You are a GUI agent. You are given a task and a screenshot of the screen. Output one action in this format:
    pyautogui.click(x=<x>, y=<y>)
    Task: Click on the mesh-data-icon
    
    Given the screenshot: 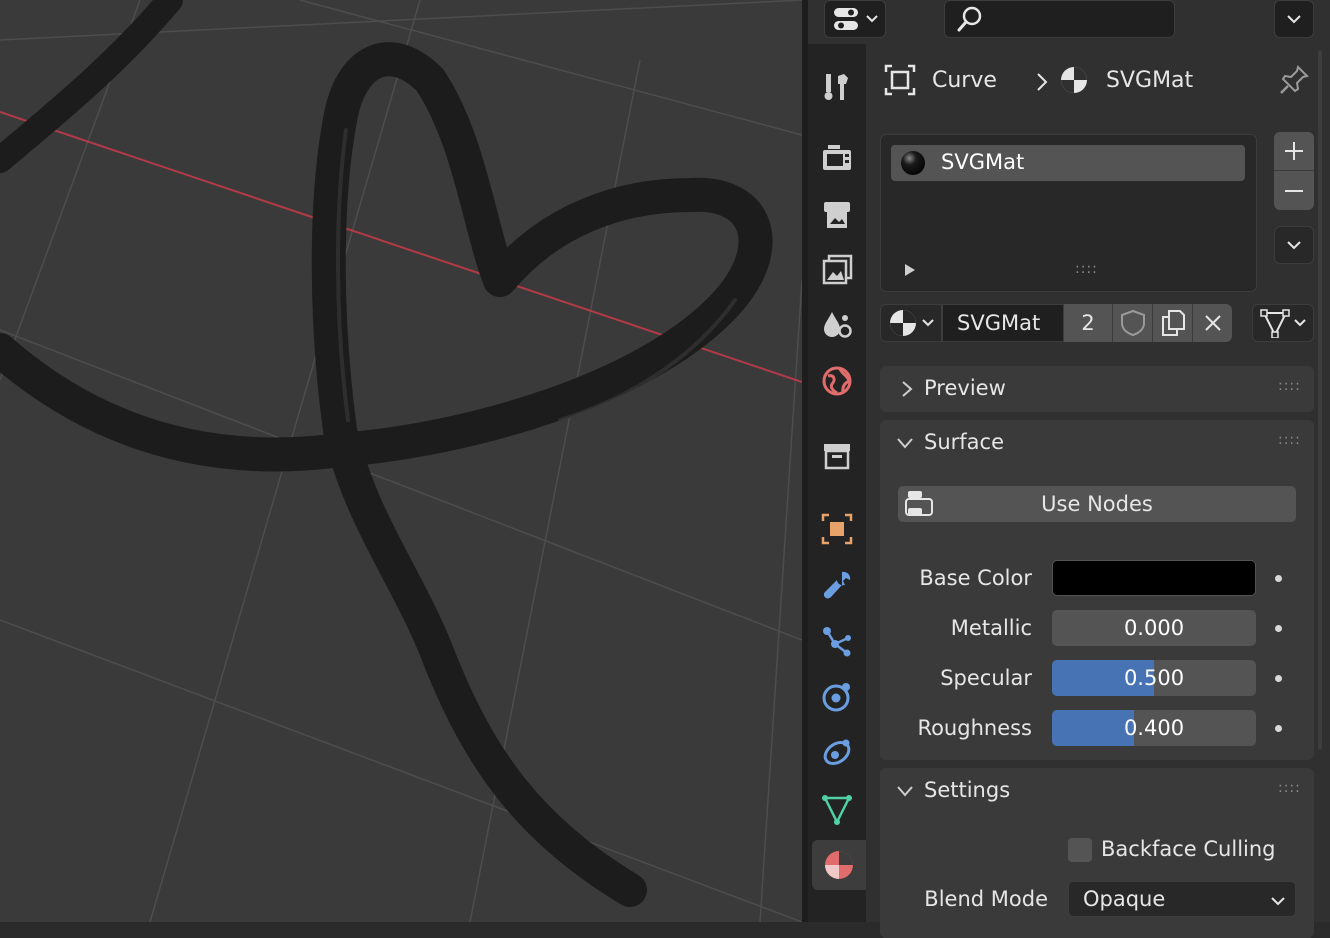 What is the action you would take?
    pyautogui.click(x=1275, y=323)
    